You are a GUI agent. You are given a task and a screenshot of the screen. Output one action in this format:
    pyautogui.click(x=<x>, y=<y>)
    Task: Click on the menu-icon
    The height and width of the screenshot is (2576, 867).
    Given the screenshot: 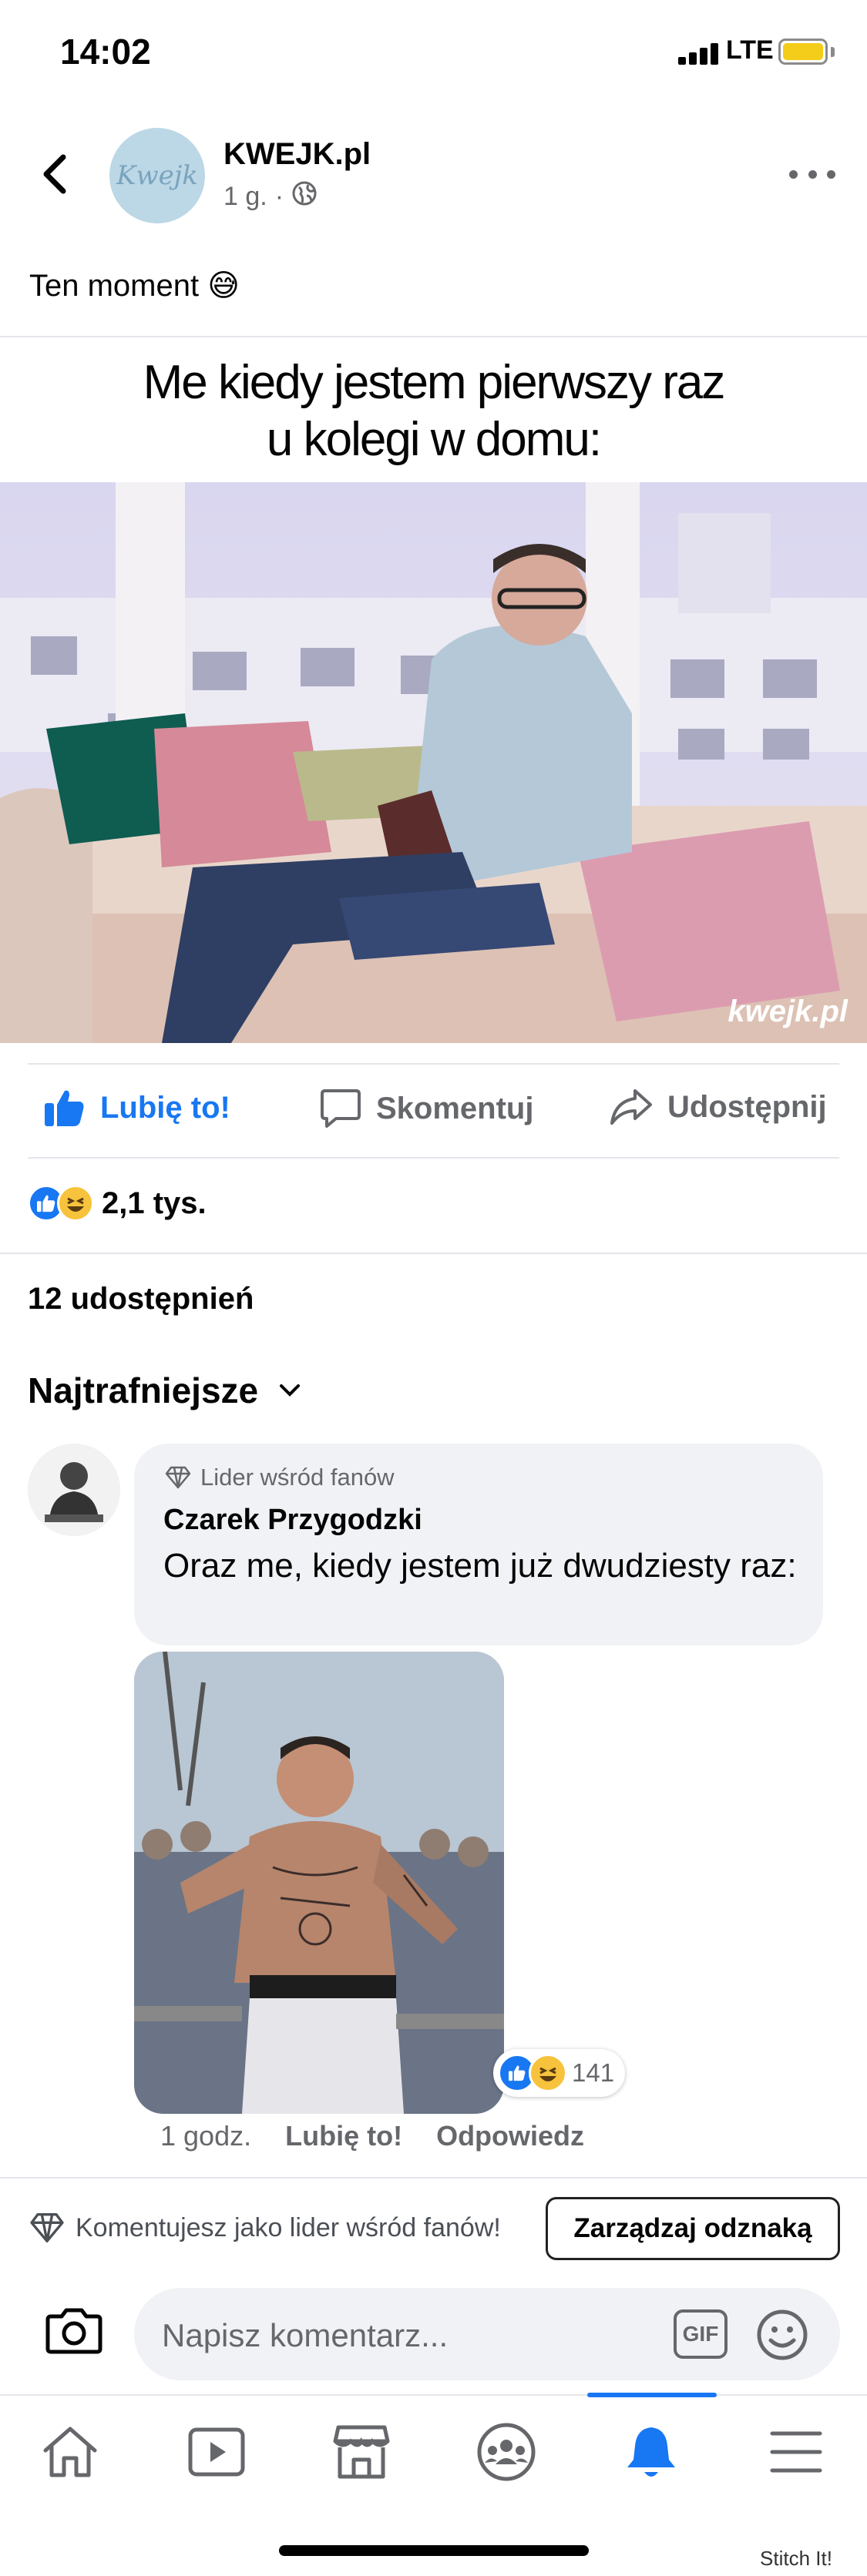 What is the action you would take?
    pyautogui.click(x=796, y=2452)
    